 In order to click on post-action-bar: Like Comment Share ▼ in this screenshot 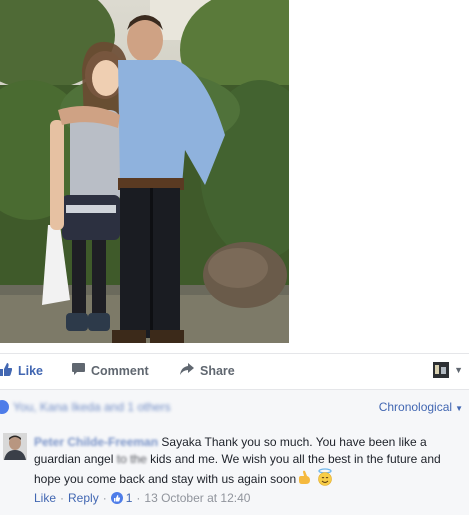, I will do `click(234, 370)`.